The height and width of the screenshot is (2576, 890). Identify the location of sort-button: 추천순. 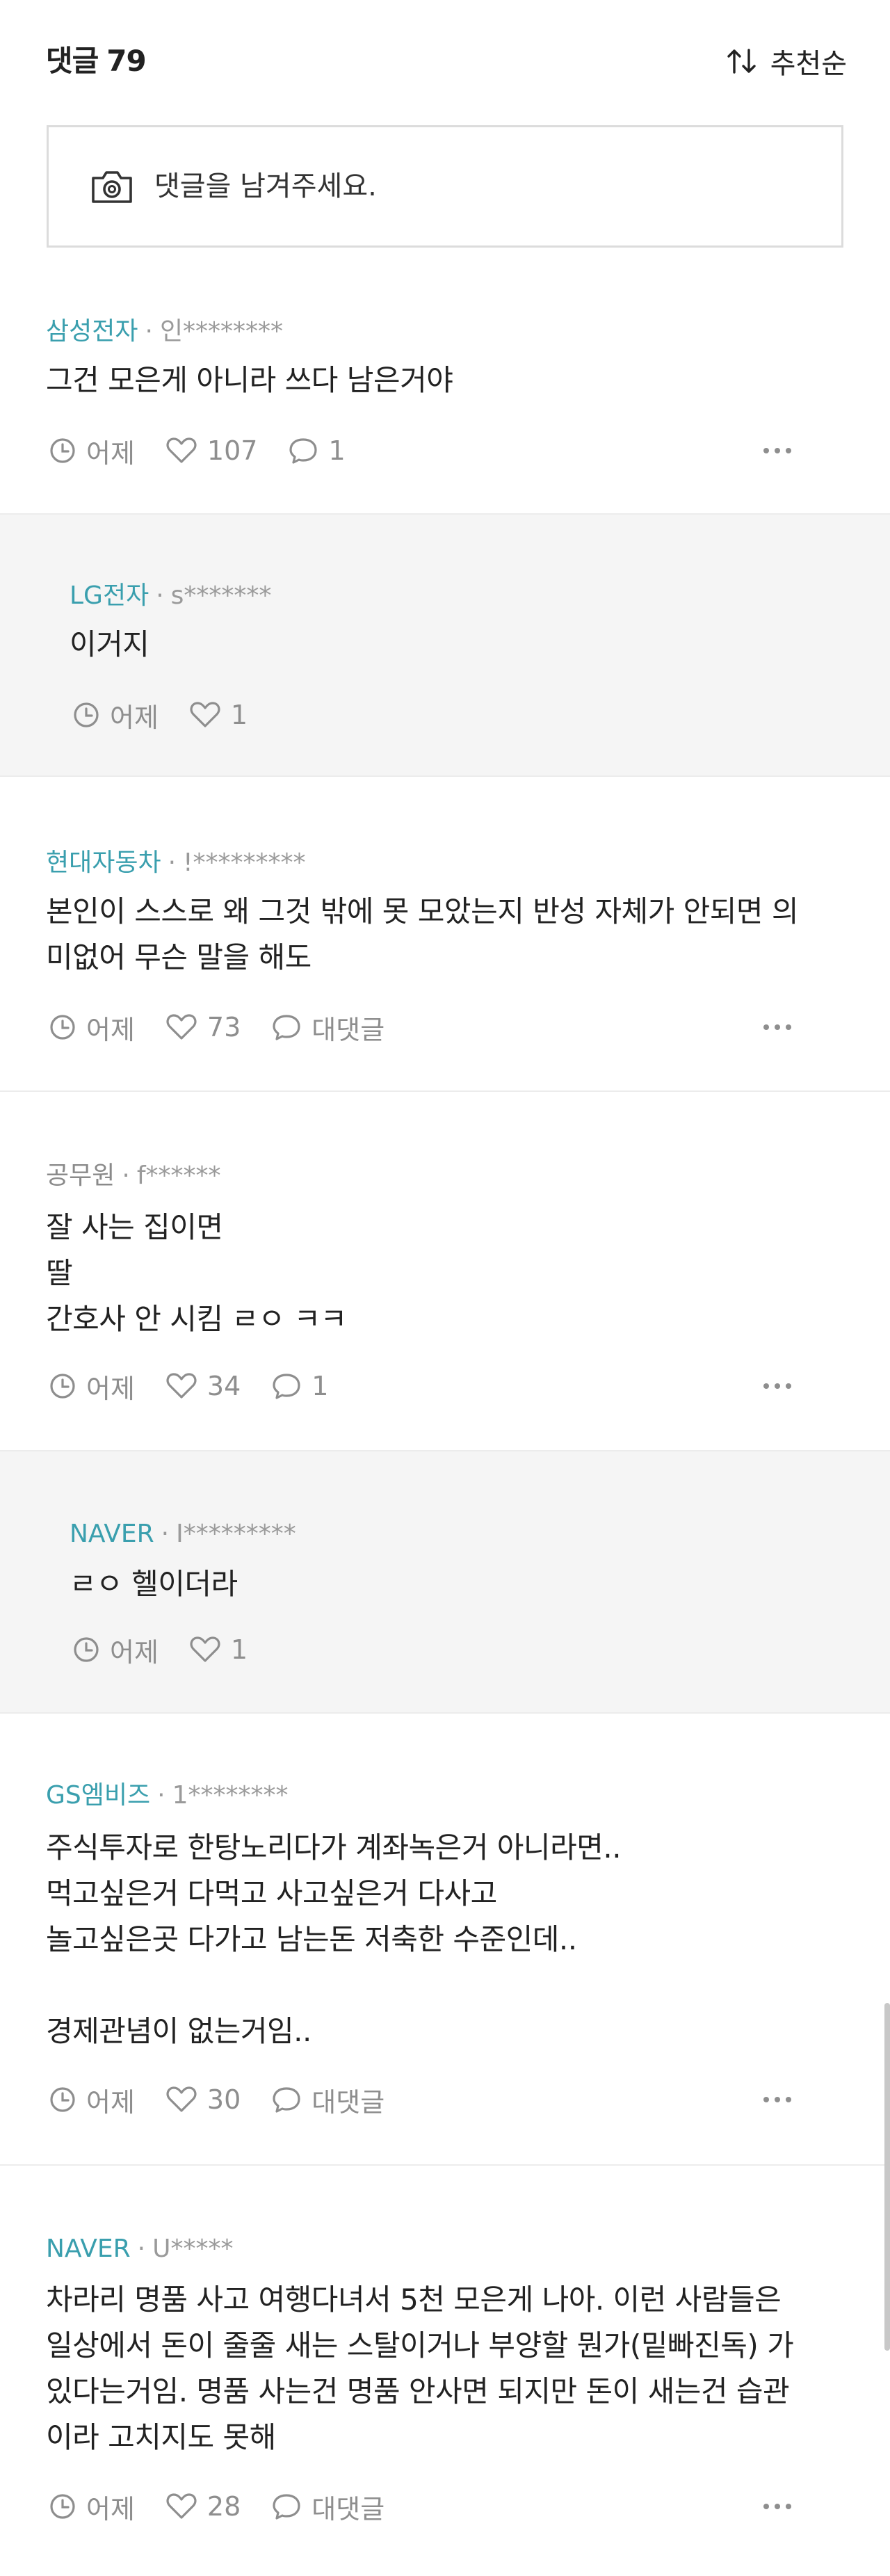
(786, 61).